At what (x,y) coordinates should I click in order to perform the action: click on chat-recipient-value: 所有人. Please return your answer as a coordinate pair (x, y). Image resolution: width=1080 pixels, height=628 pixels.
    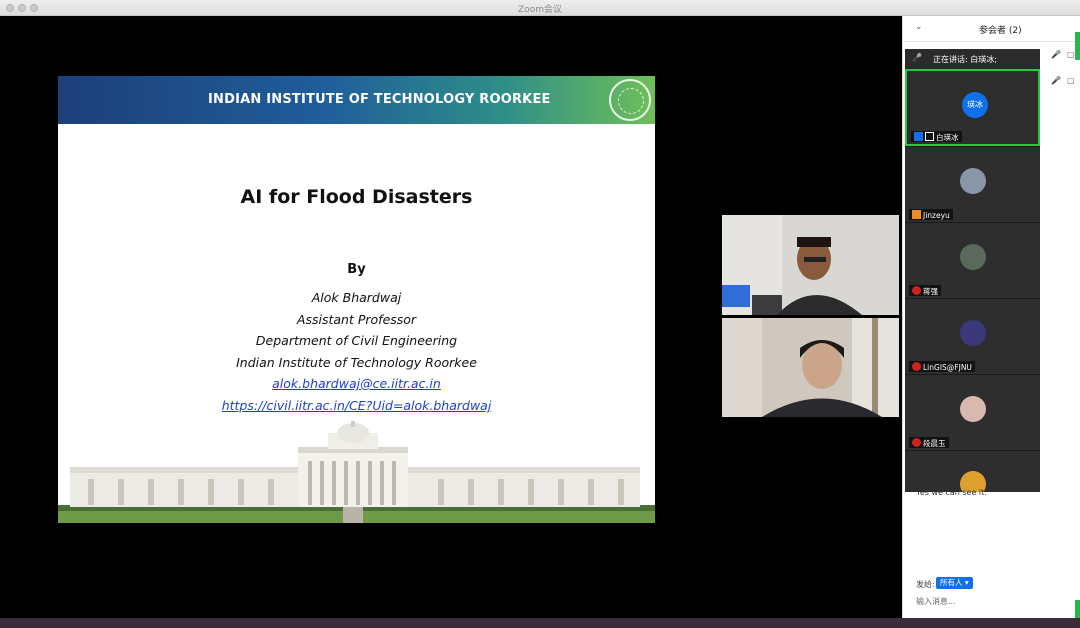
    Looking at the image, I should click on (951, 582).